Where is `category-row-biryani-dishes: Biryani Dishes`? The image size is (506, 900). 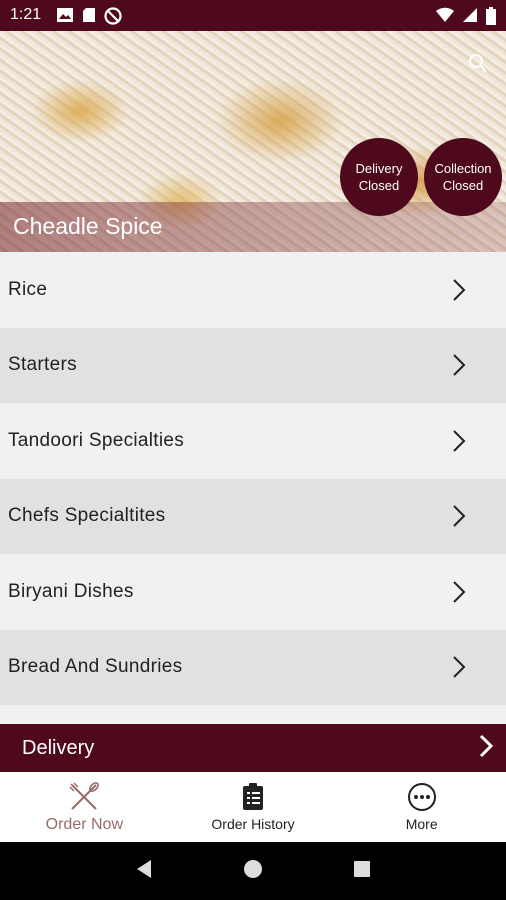 category-row-biryani-dishes: Biryani Dishes is located at coordinates (253, 592).